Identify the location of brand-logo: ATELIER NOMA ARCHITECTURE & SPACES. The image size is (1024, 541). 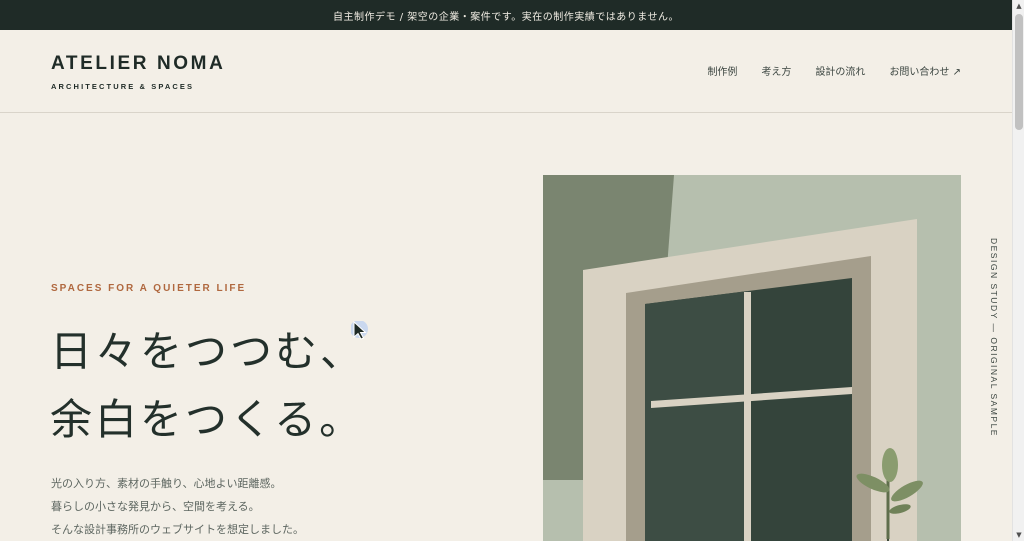
(138, 72).